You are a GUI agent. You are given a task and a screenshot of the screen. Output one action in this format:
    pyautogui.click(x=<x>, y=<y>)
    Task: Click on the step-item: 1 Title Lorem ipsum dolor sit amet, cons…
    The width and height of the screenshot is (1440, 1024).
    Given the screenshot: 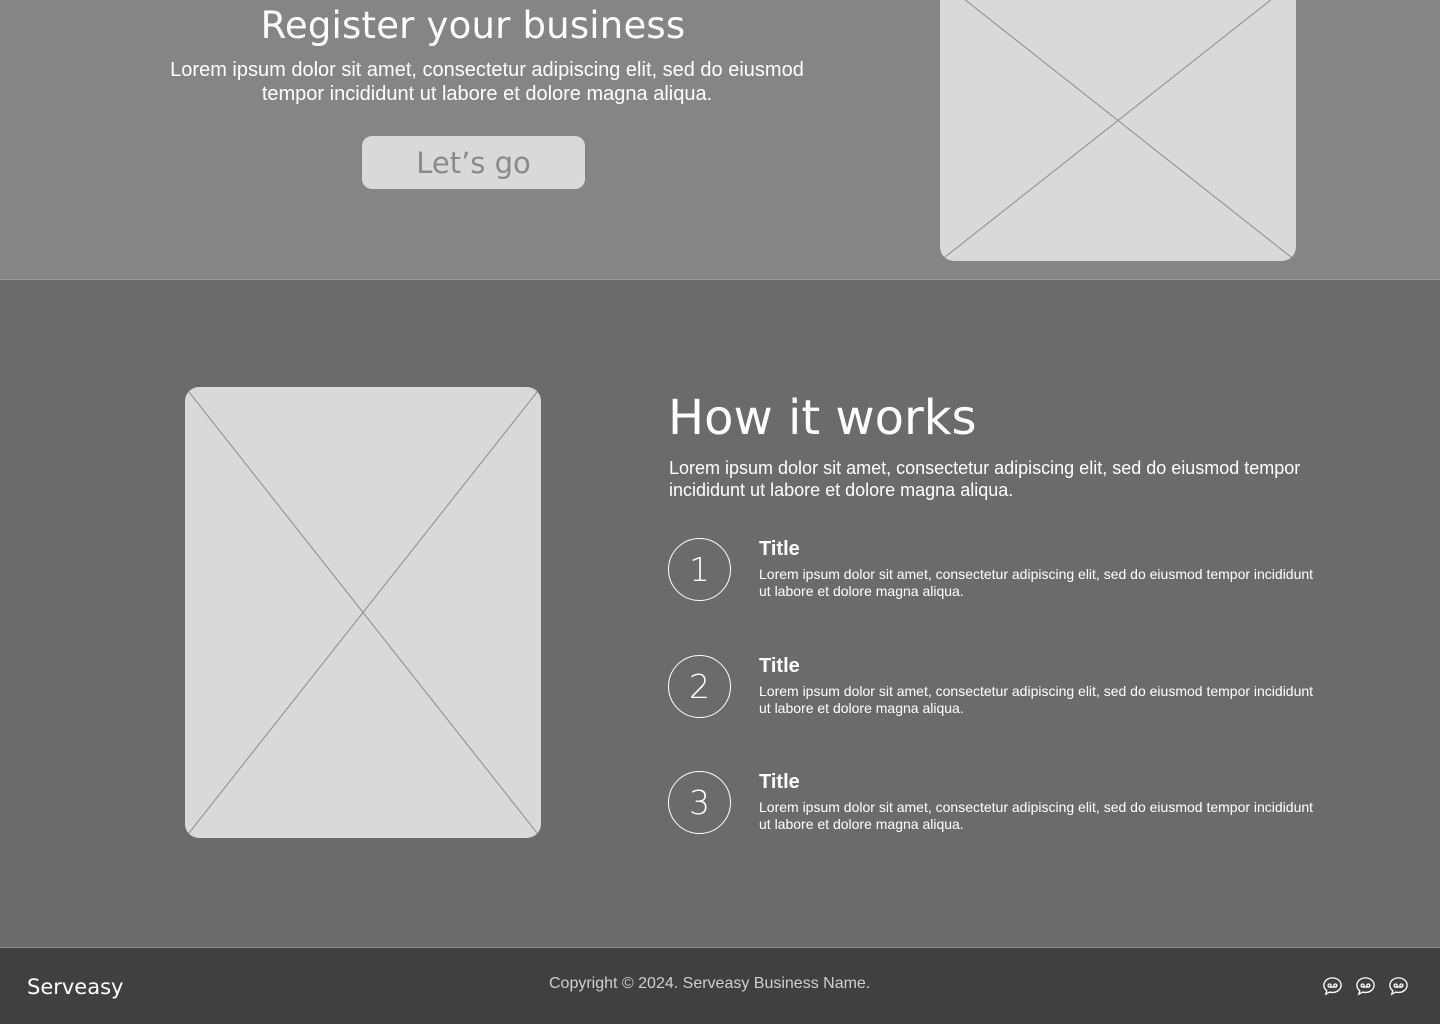 What is the action you would take?
    pyautogui.click(x=998, y=570)
    